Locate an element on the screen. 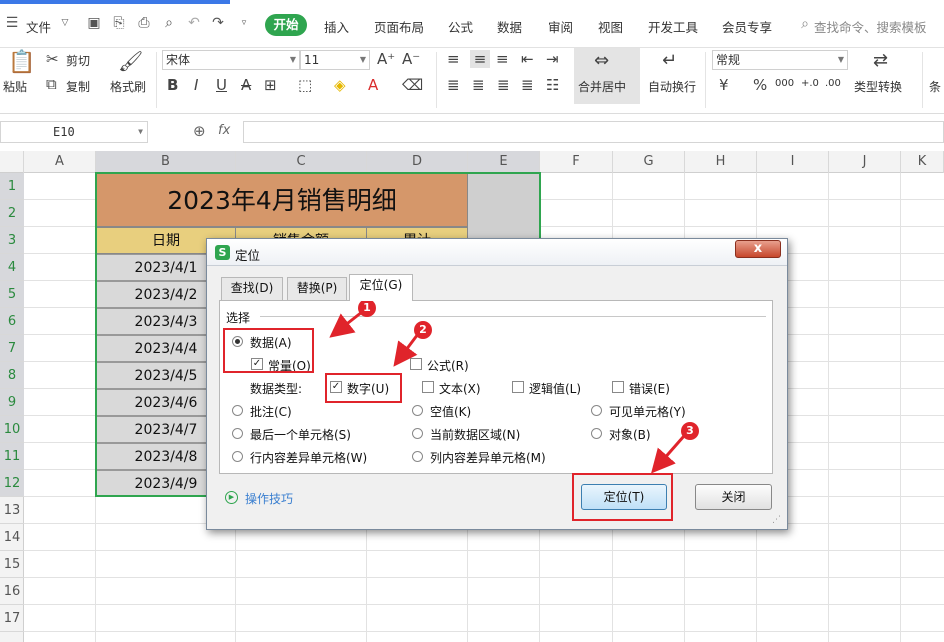 This screenshot has height=642, width=944. step-badge-1: 1 is located at coordinates (367, 308).